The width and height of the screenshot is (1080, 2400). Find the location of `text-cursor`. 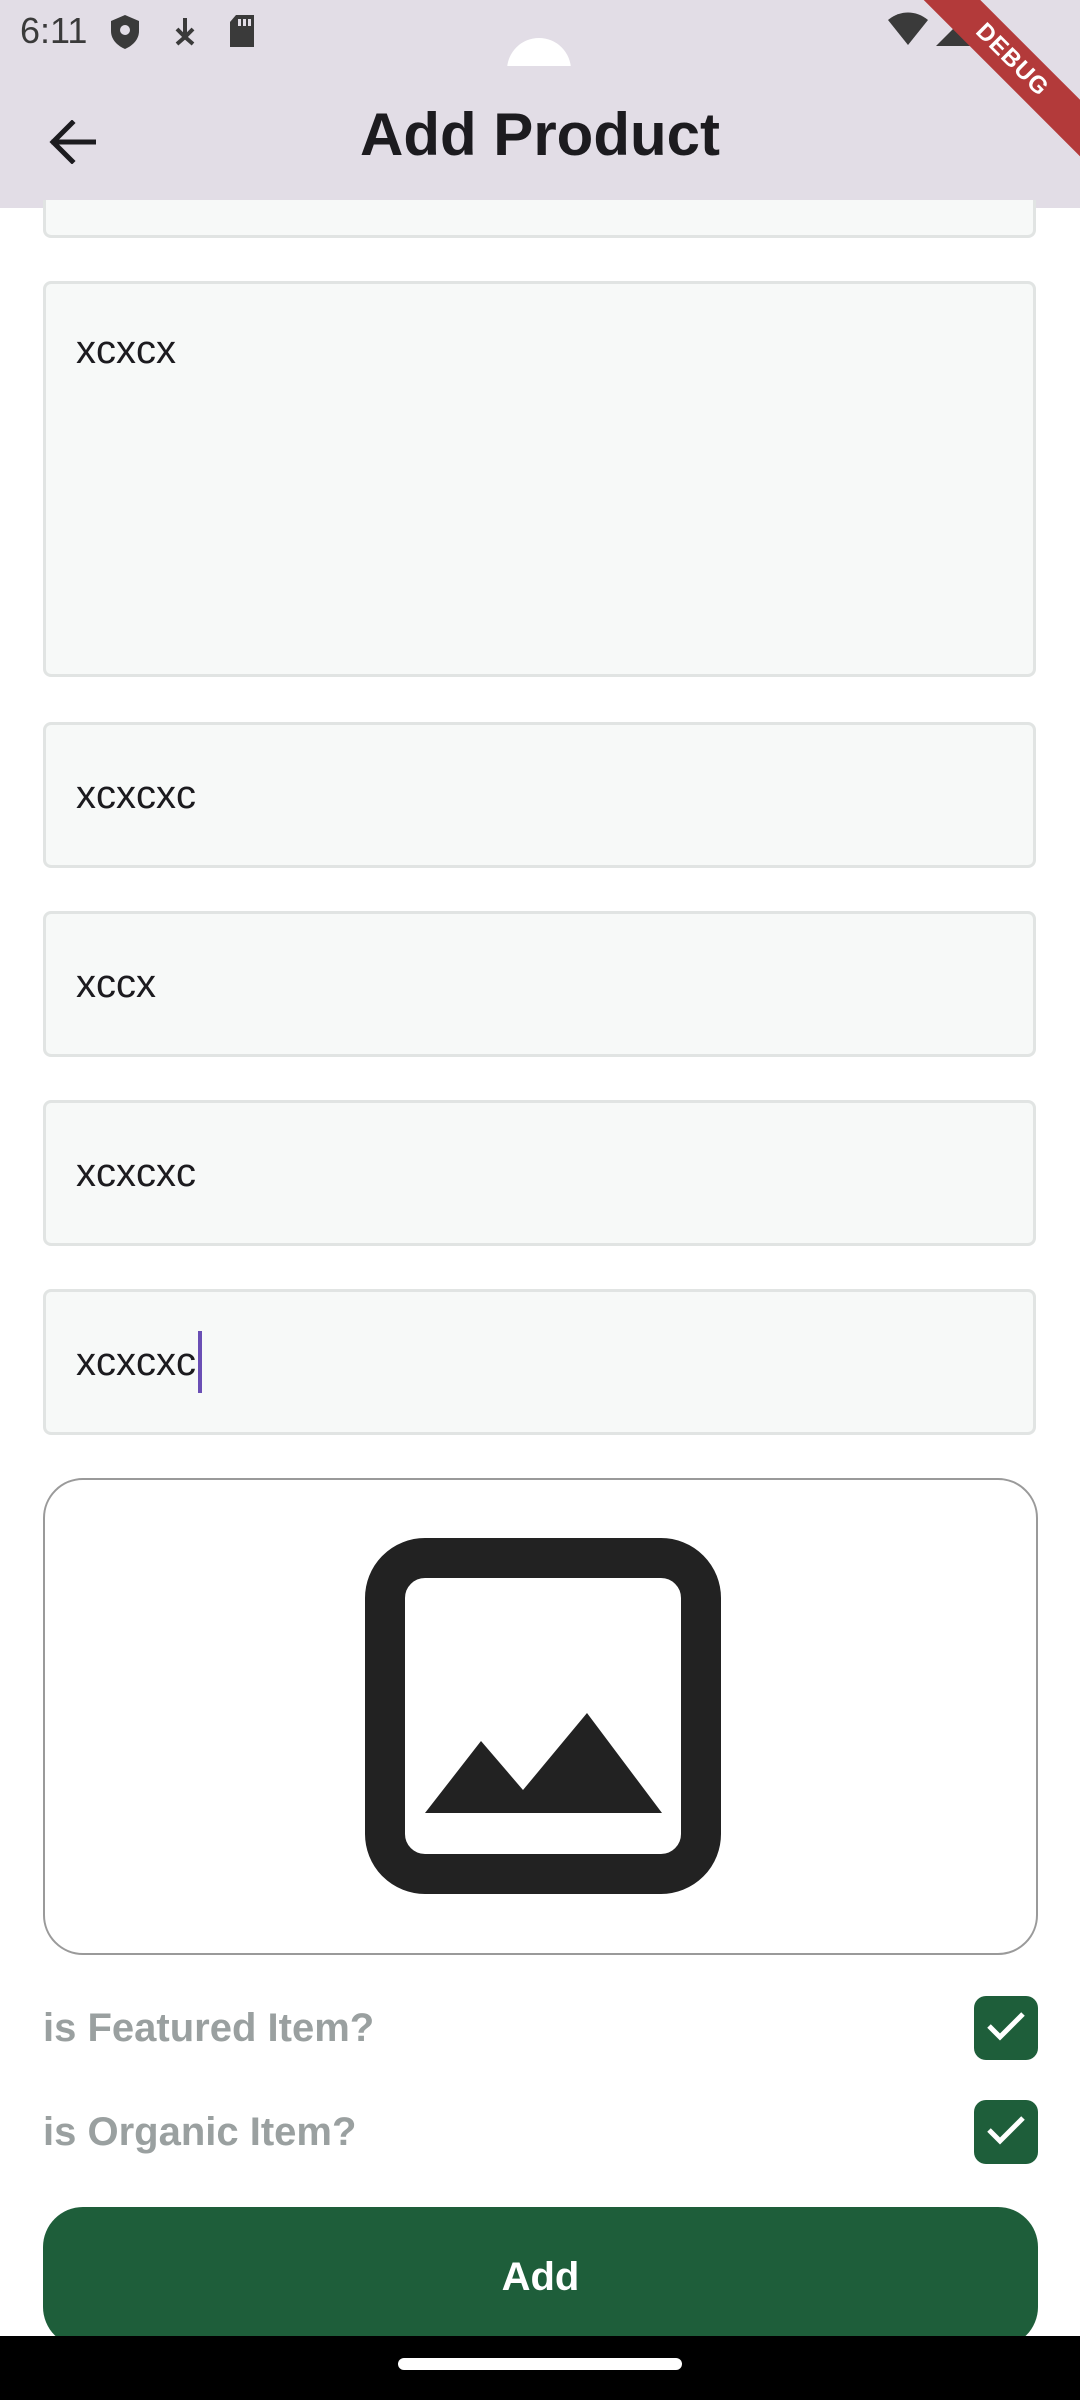

text-cursor is located at coordinates (200, 1362).